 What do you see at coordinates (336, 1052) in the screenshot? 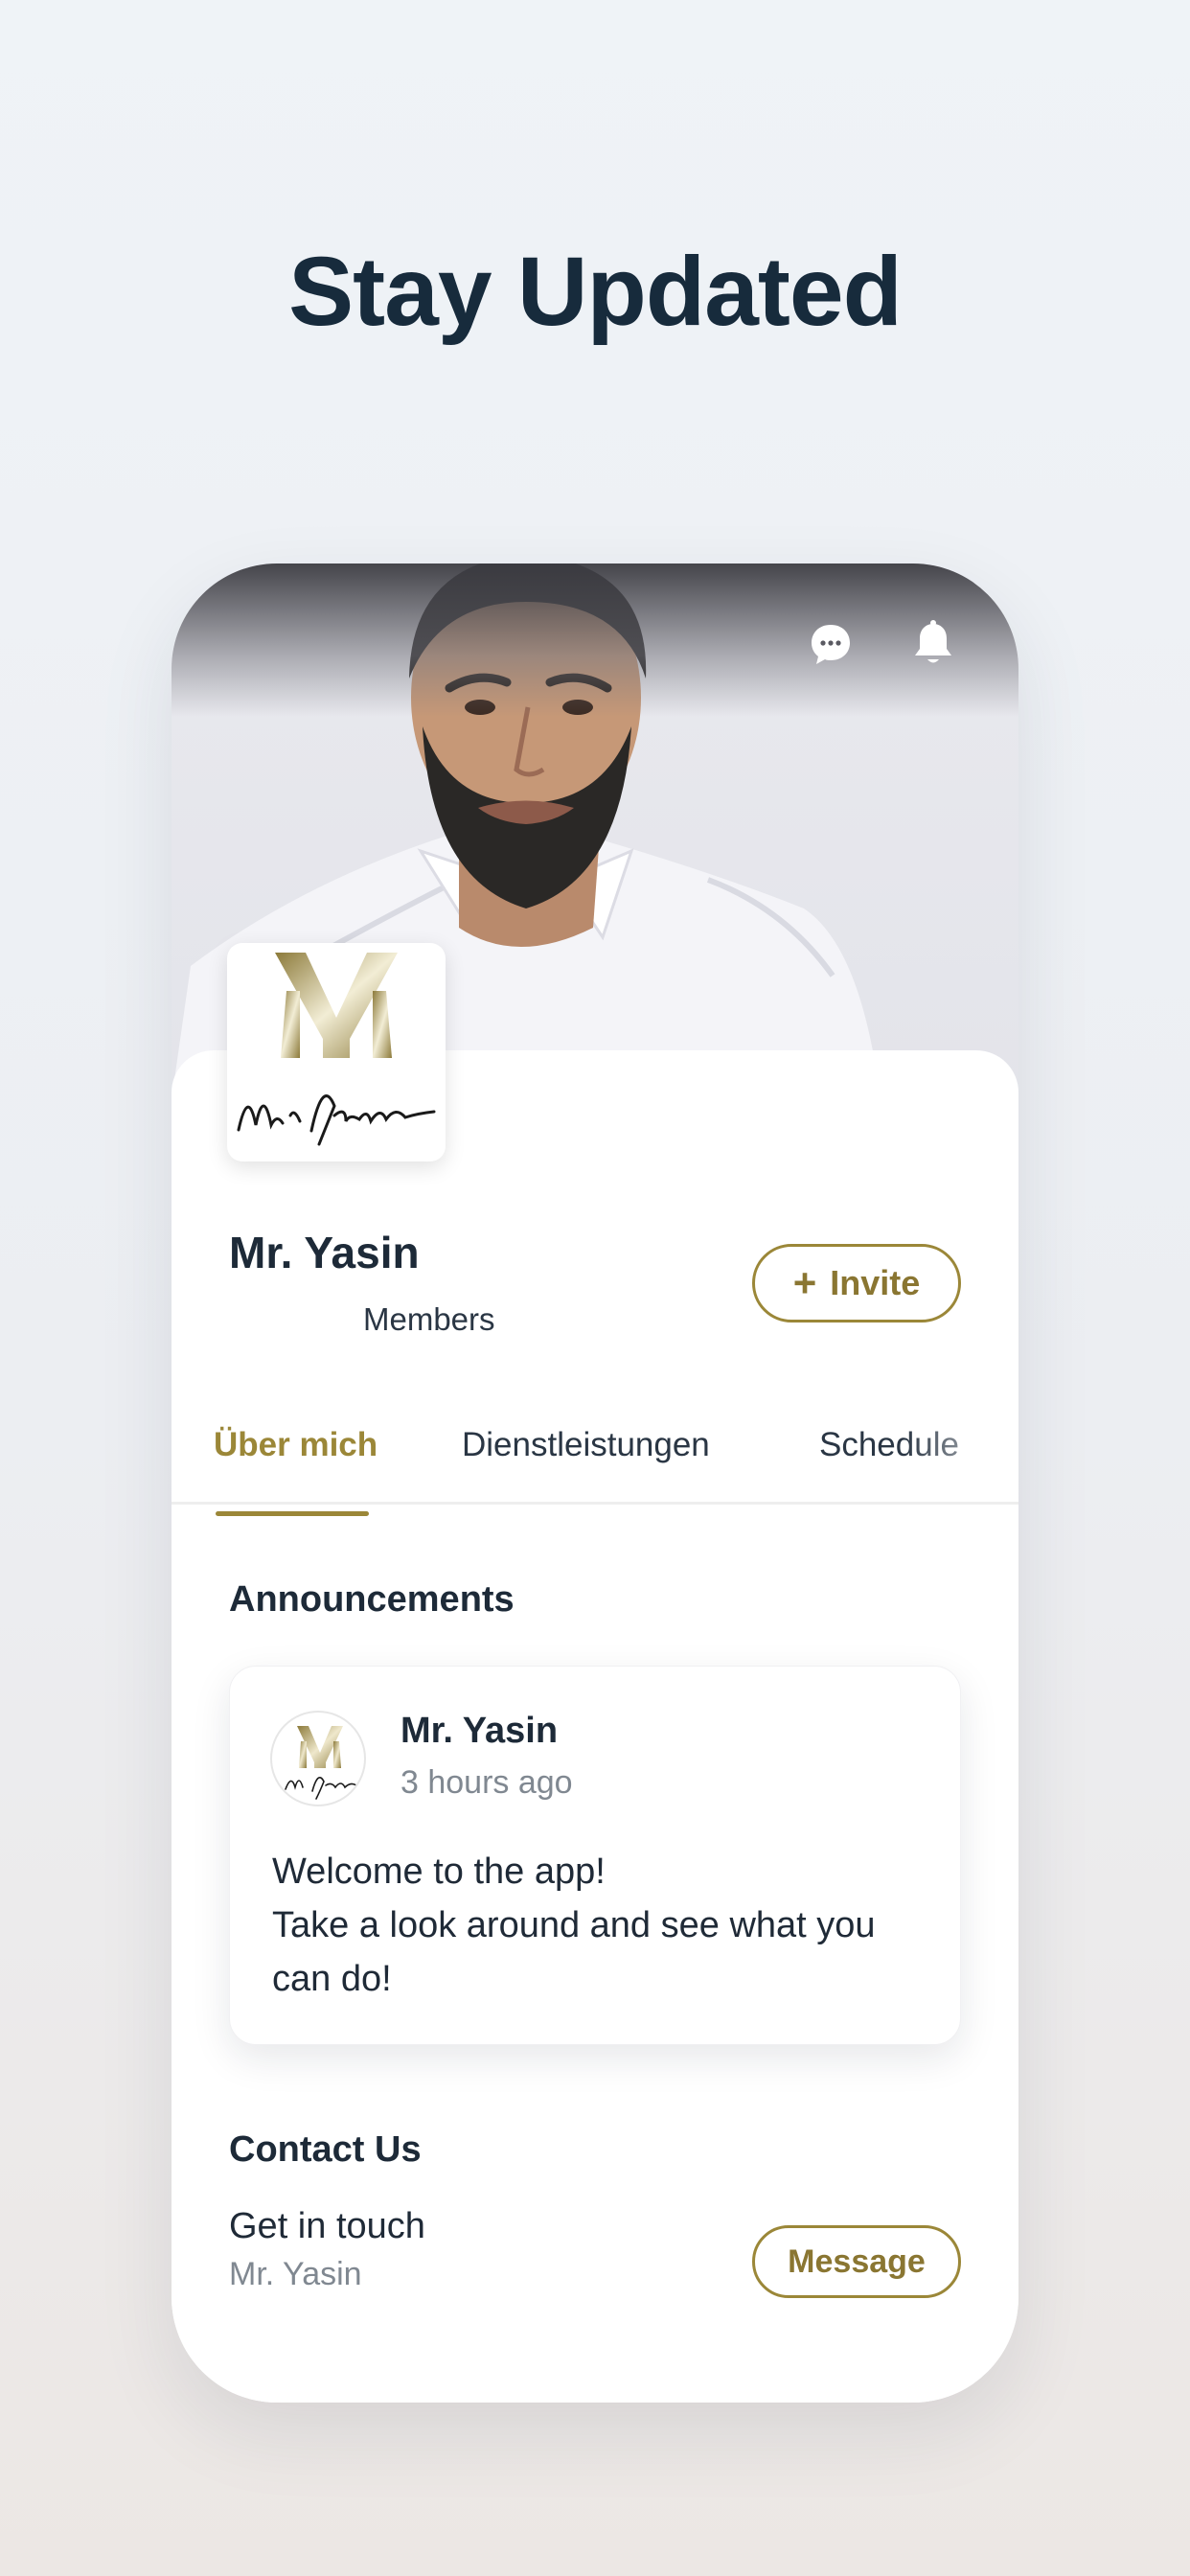
I see `brand-logo` at bounding box center [336, 1052].